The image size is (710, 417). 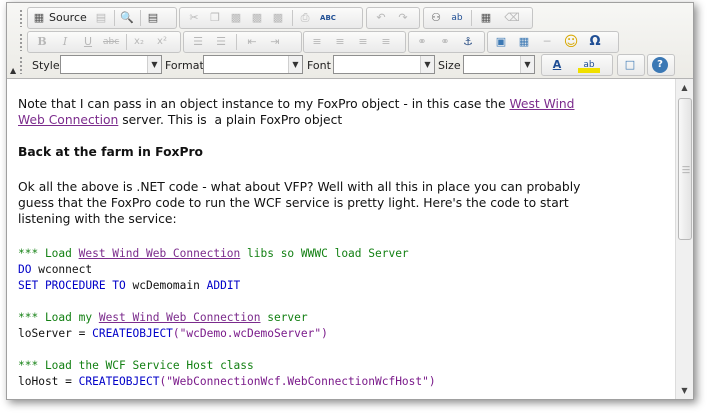 I want to click on bulleted-list-icon: ☰, so click(x=221, y=42).